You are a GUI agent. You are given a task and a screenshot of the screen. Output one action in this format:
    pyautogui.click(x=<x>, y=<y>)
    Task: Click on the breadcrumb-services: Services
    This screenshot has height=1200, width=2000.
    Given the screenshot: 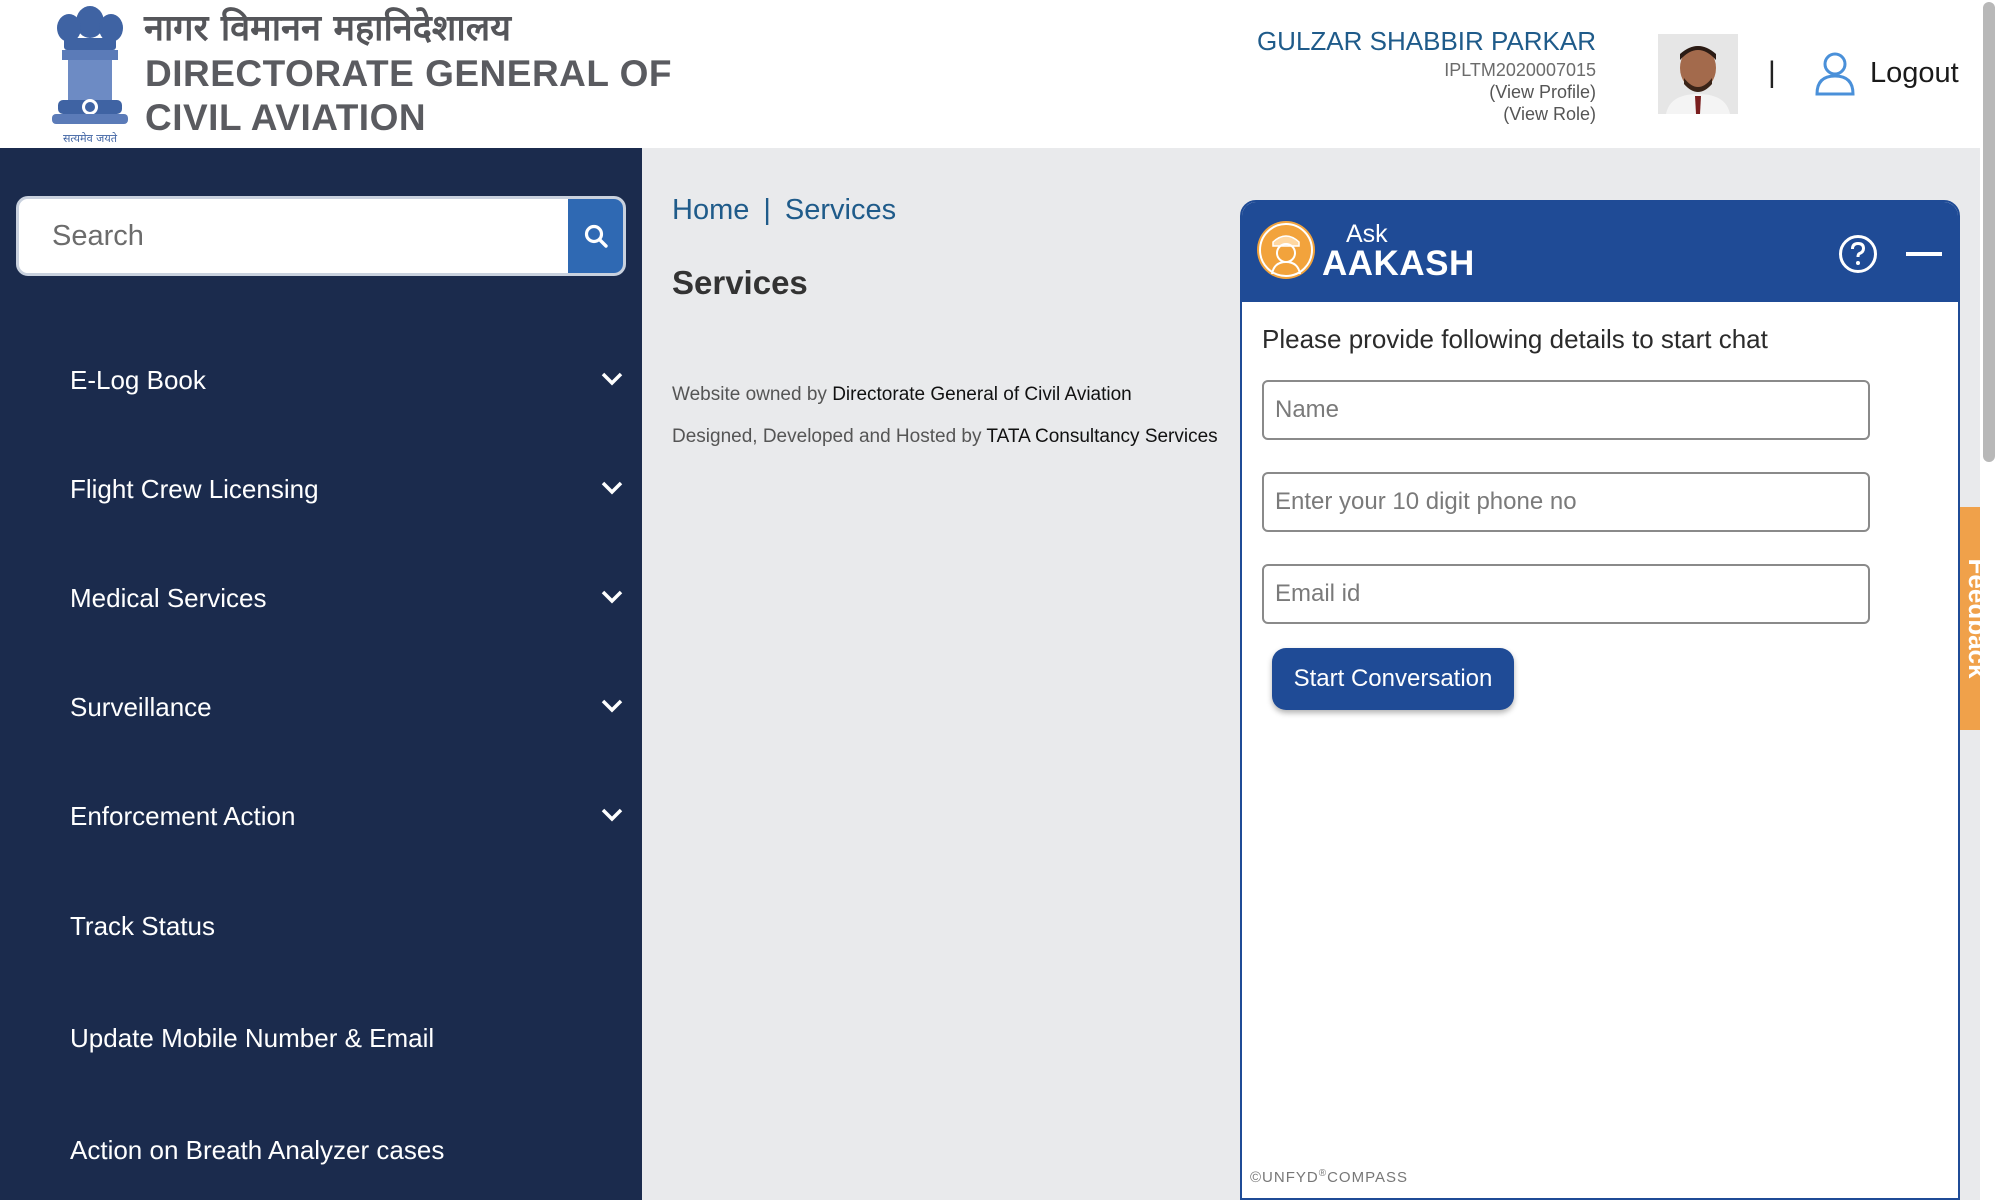 What is the action you would take?
    pyautogui.click(x=840, y=210)
    